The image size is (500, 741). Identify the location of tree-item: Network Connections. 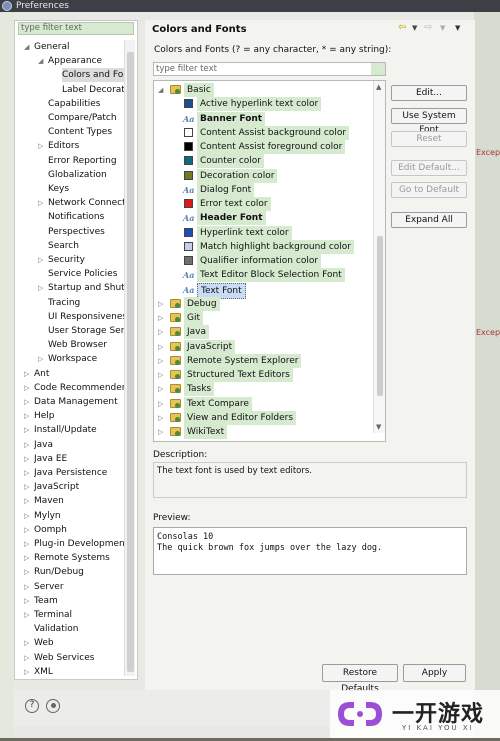
(86, 203).